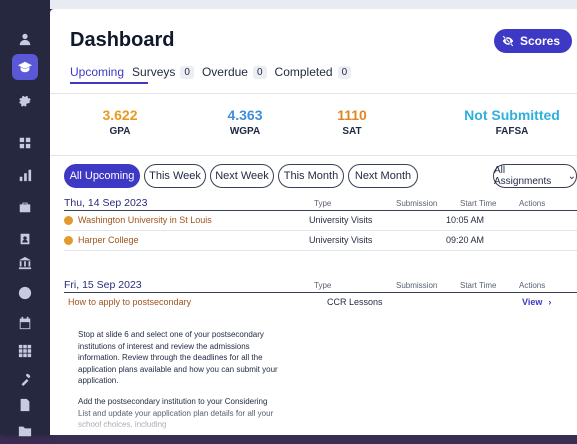 This screenshot has width=577, height=444. I want to click on tab-surveys: Surveys 0, so click(163, 72).